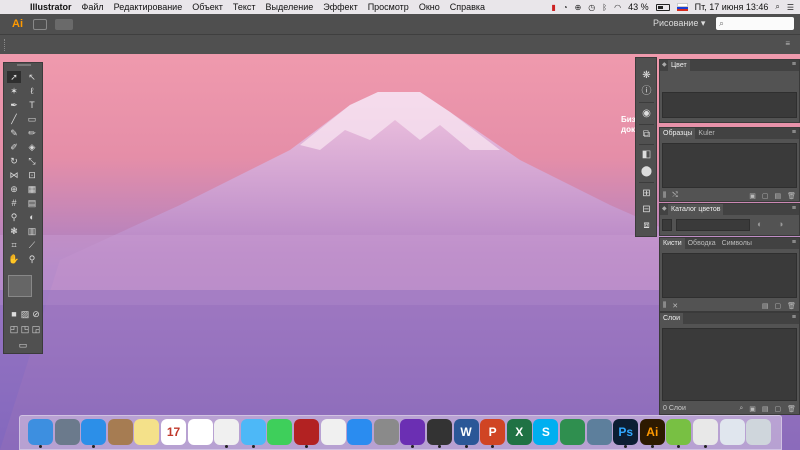 This screenshot has width=800, height=450. I want to click on dock-mail-doc-icon, so click(732, 432).